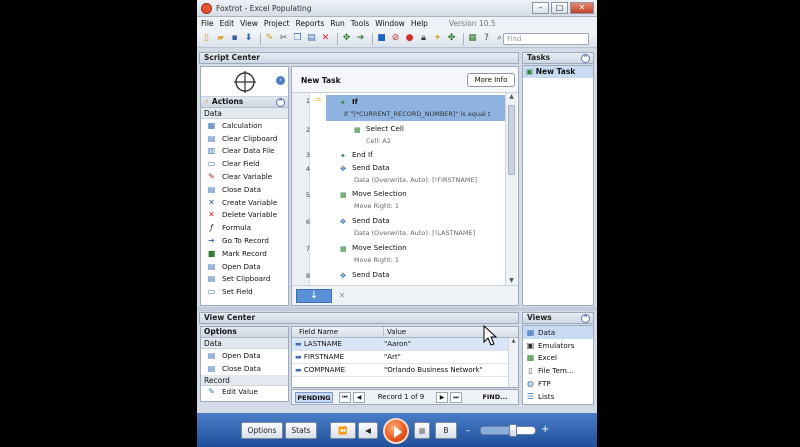 The height and width of the screenshot is (447, 800). I want to click on blue-square-icon: ■, so click(381, 38).